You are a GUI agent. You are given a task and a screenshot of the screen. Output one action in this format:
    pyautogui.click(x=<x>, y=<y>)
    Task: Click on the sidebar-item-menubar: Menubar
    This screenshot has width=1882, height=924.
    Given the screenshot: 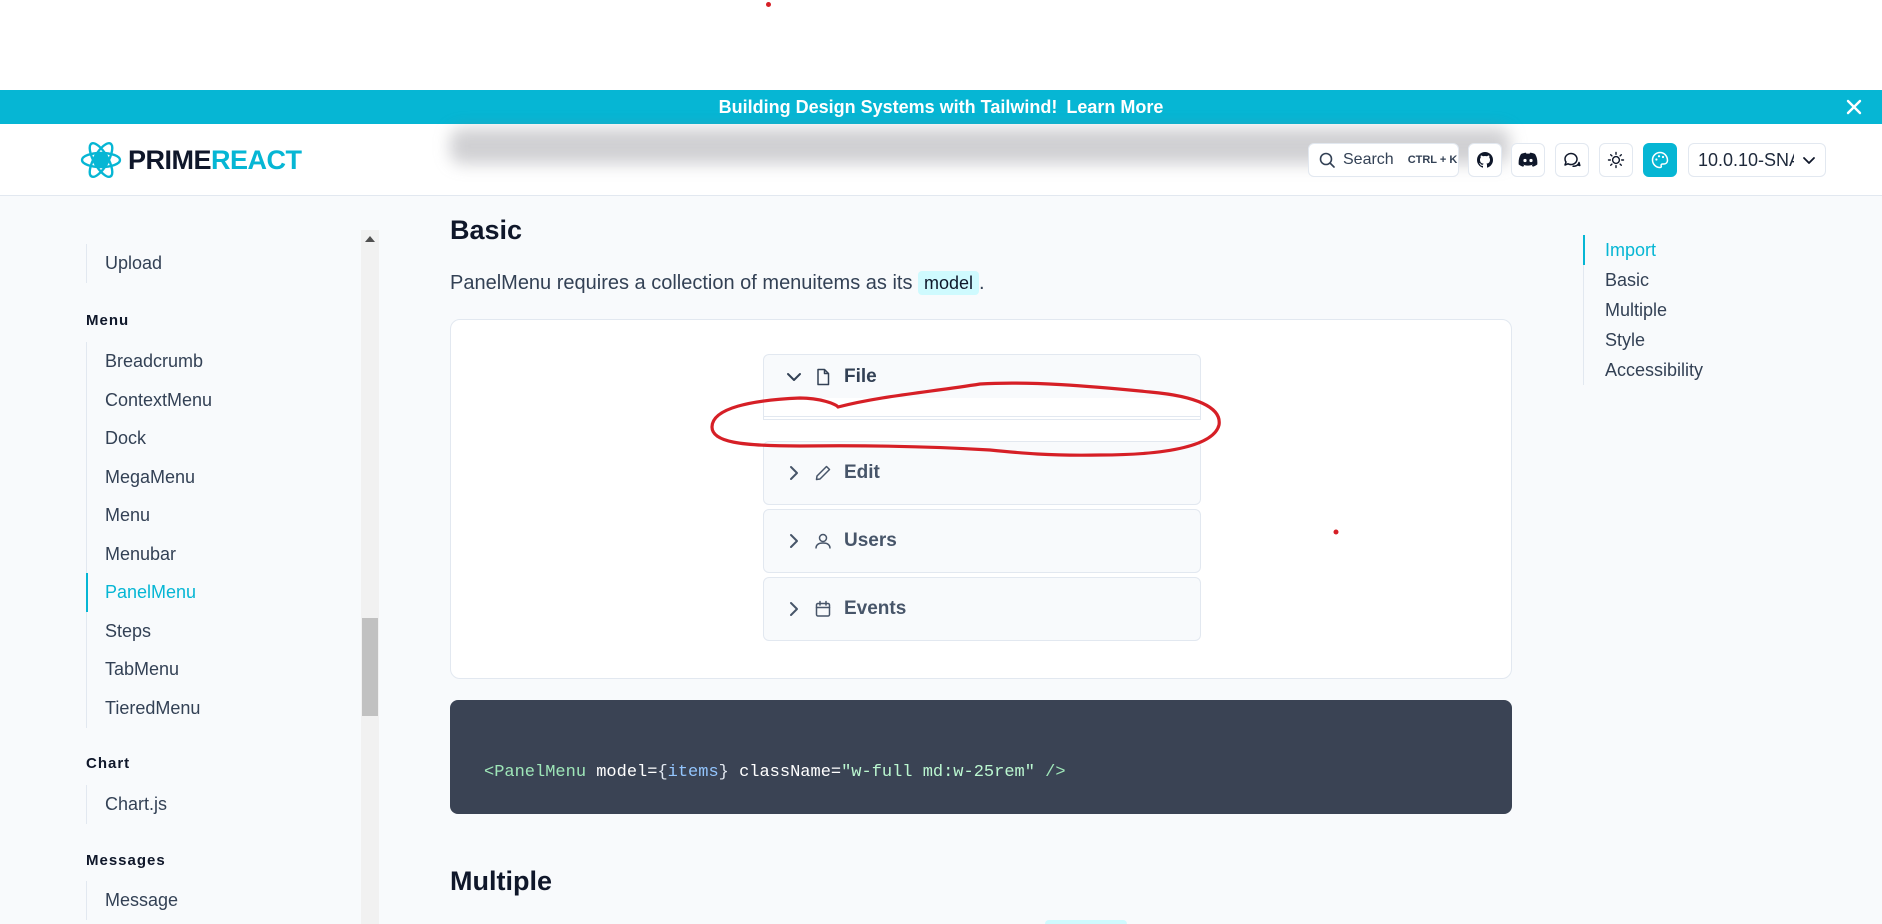 What is the action you would take?
    pyautogui.click(x=211, y=554)
    